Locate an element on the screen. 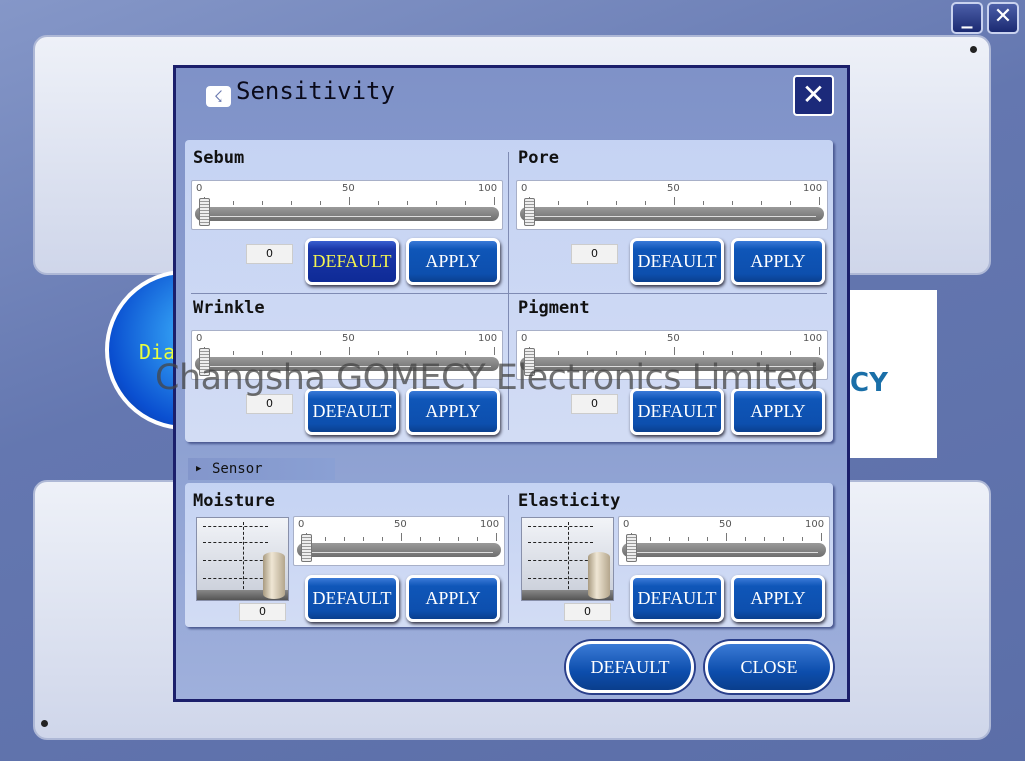 The image size is (1025, 761). sensitivity-cell-sebum: Sebum 0 50 100 0 DEFAULT APPLY is located at coordinates (345, 215).